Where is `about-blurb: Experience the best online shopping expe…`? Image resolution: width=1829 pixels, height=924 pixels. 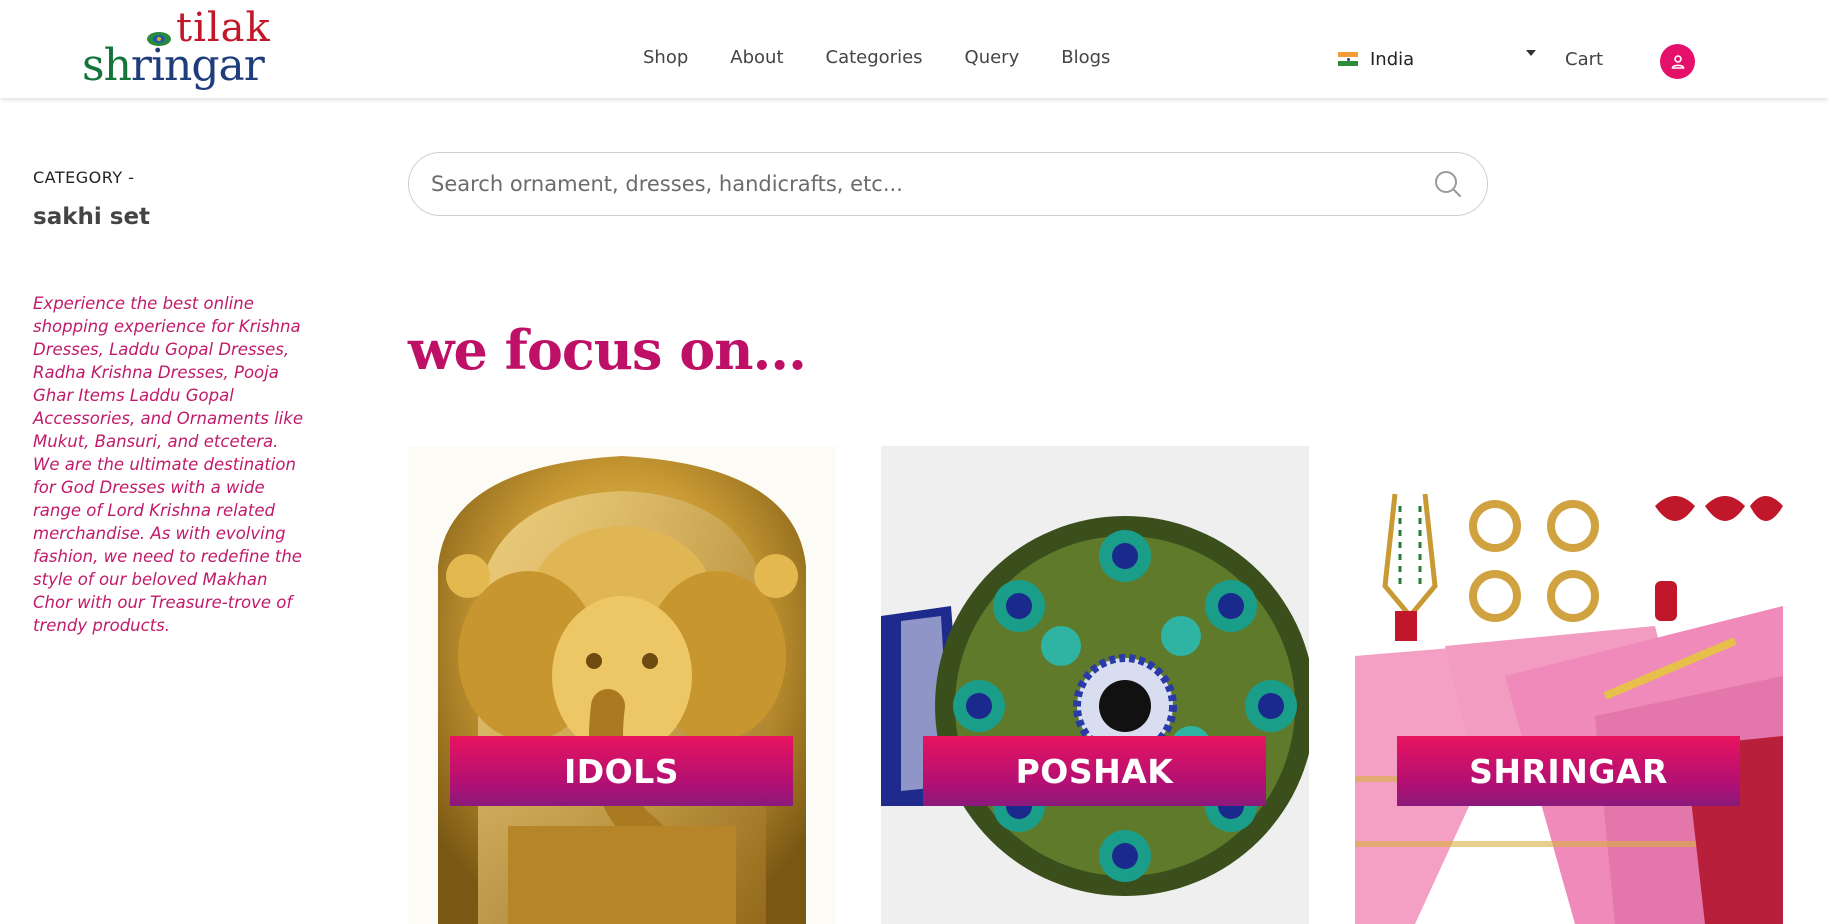
about-blurb: Experience the best online shopping expe… is located at coordinates (168, 464).